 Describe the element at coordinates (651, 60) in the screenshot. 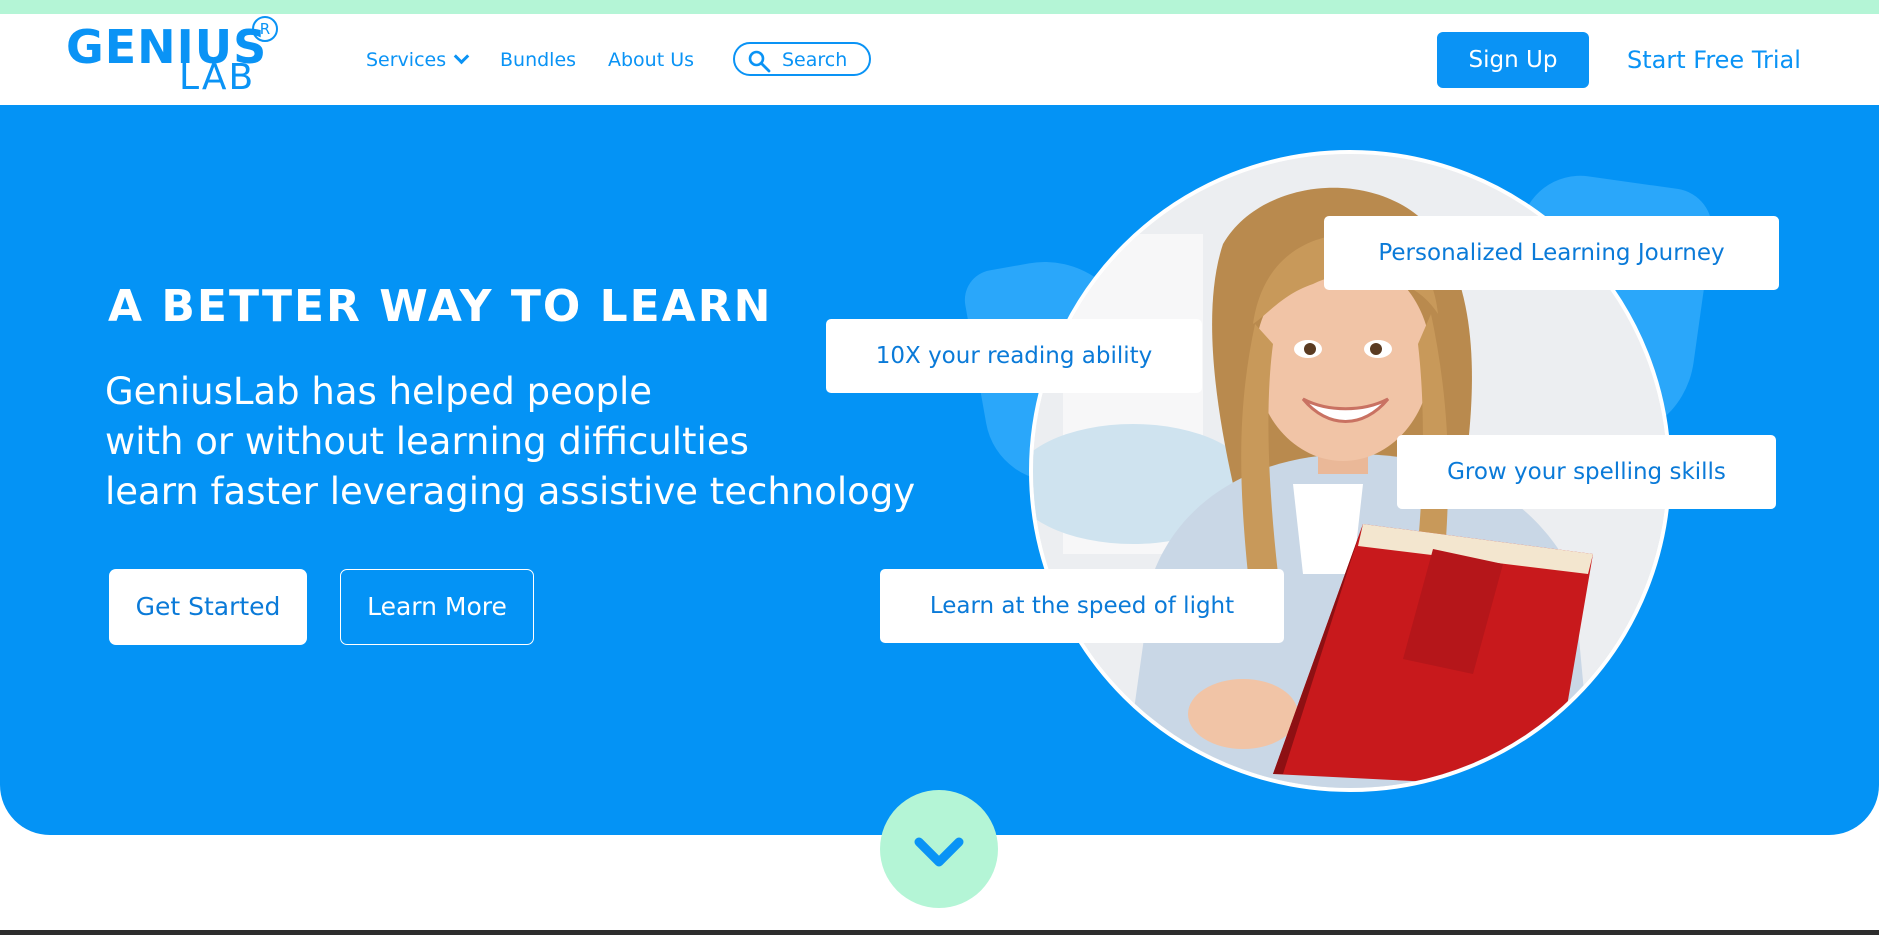

I see `nav-about-us: About Us` at that location.